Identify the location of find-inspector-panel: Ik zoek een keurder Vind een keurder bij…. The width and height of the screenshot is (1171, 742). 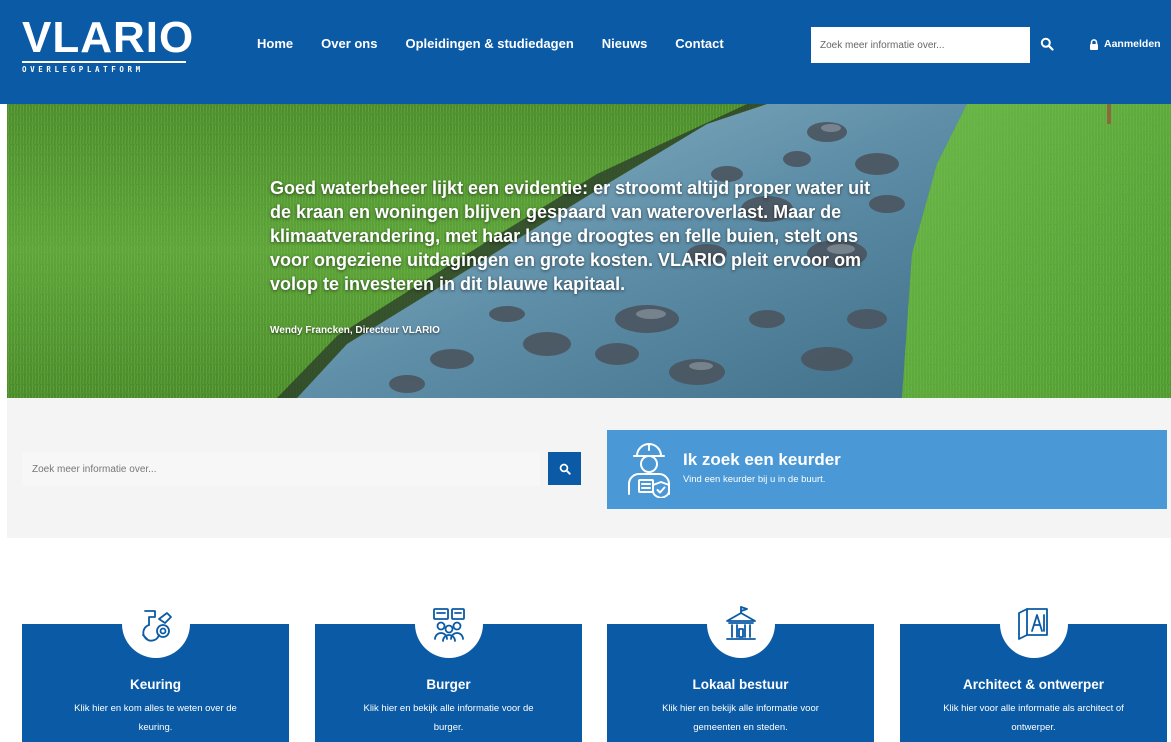
(887, 469).